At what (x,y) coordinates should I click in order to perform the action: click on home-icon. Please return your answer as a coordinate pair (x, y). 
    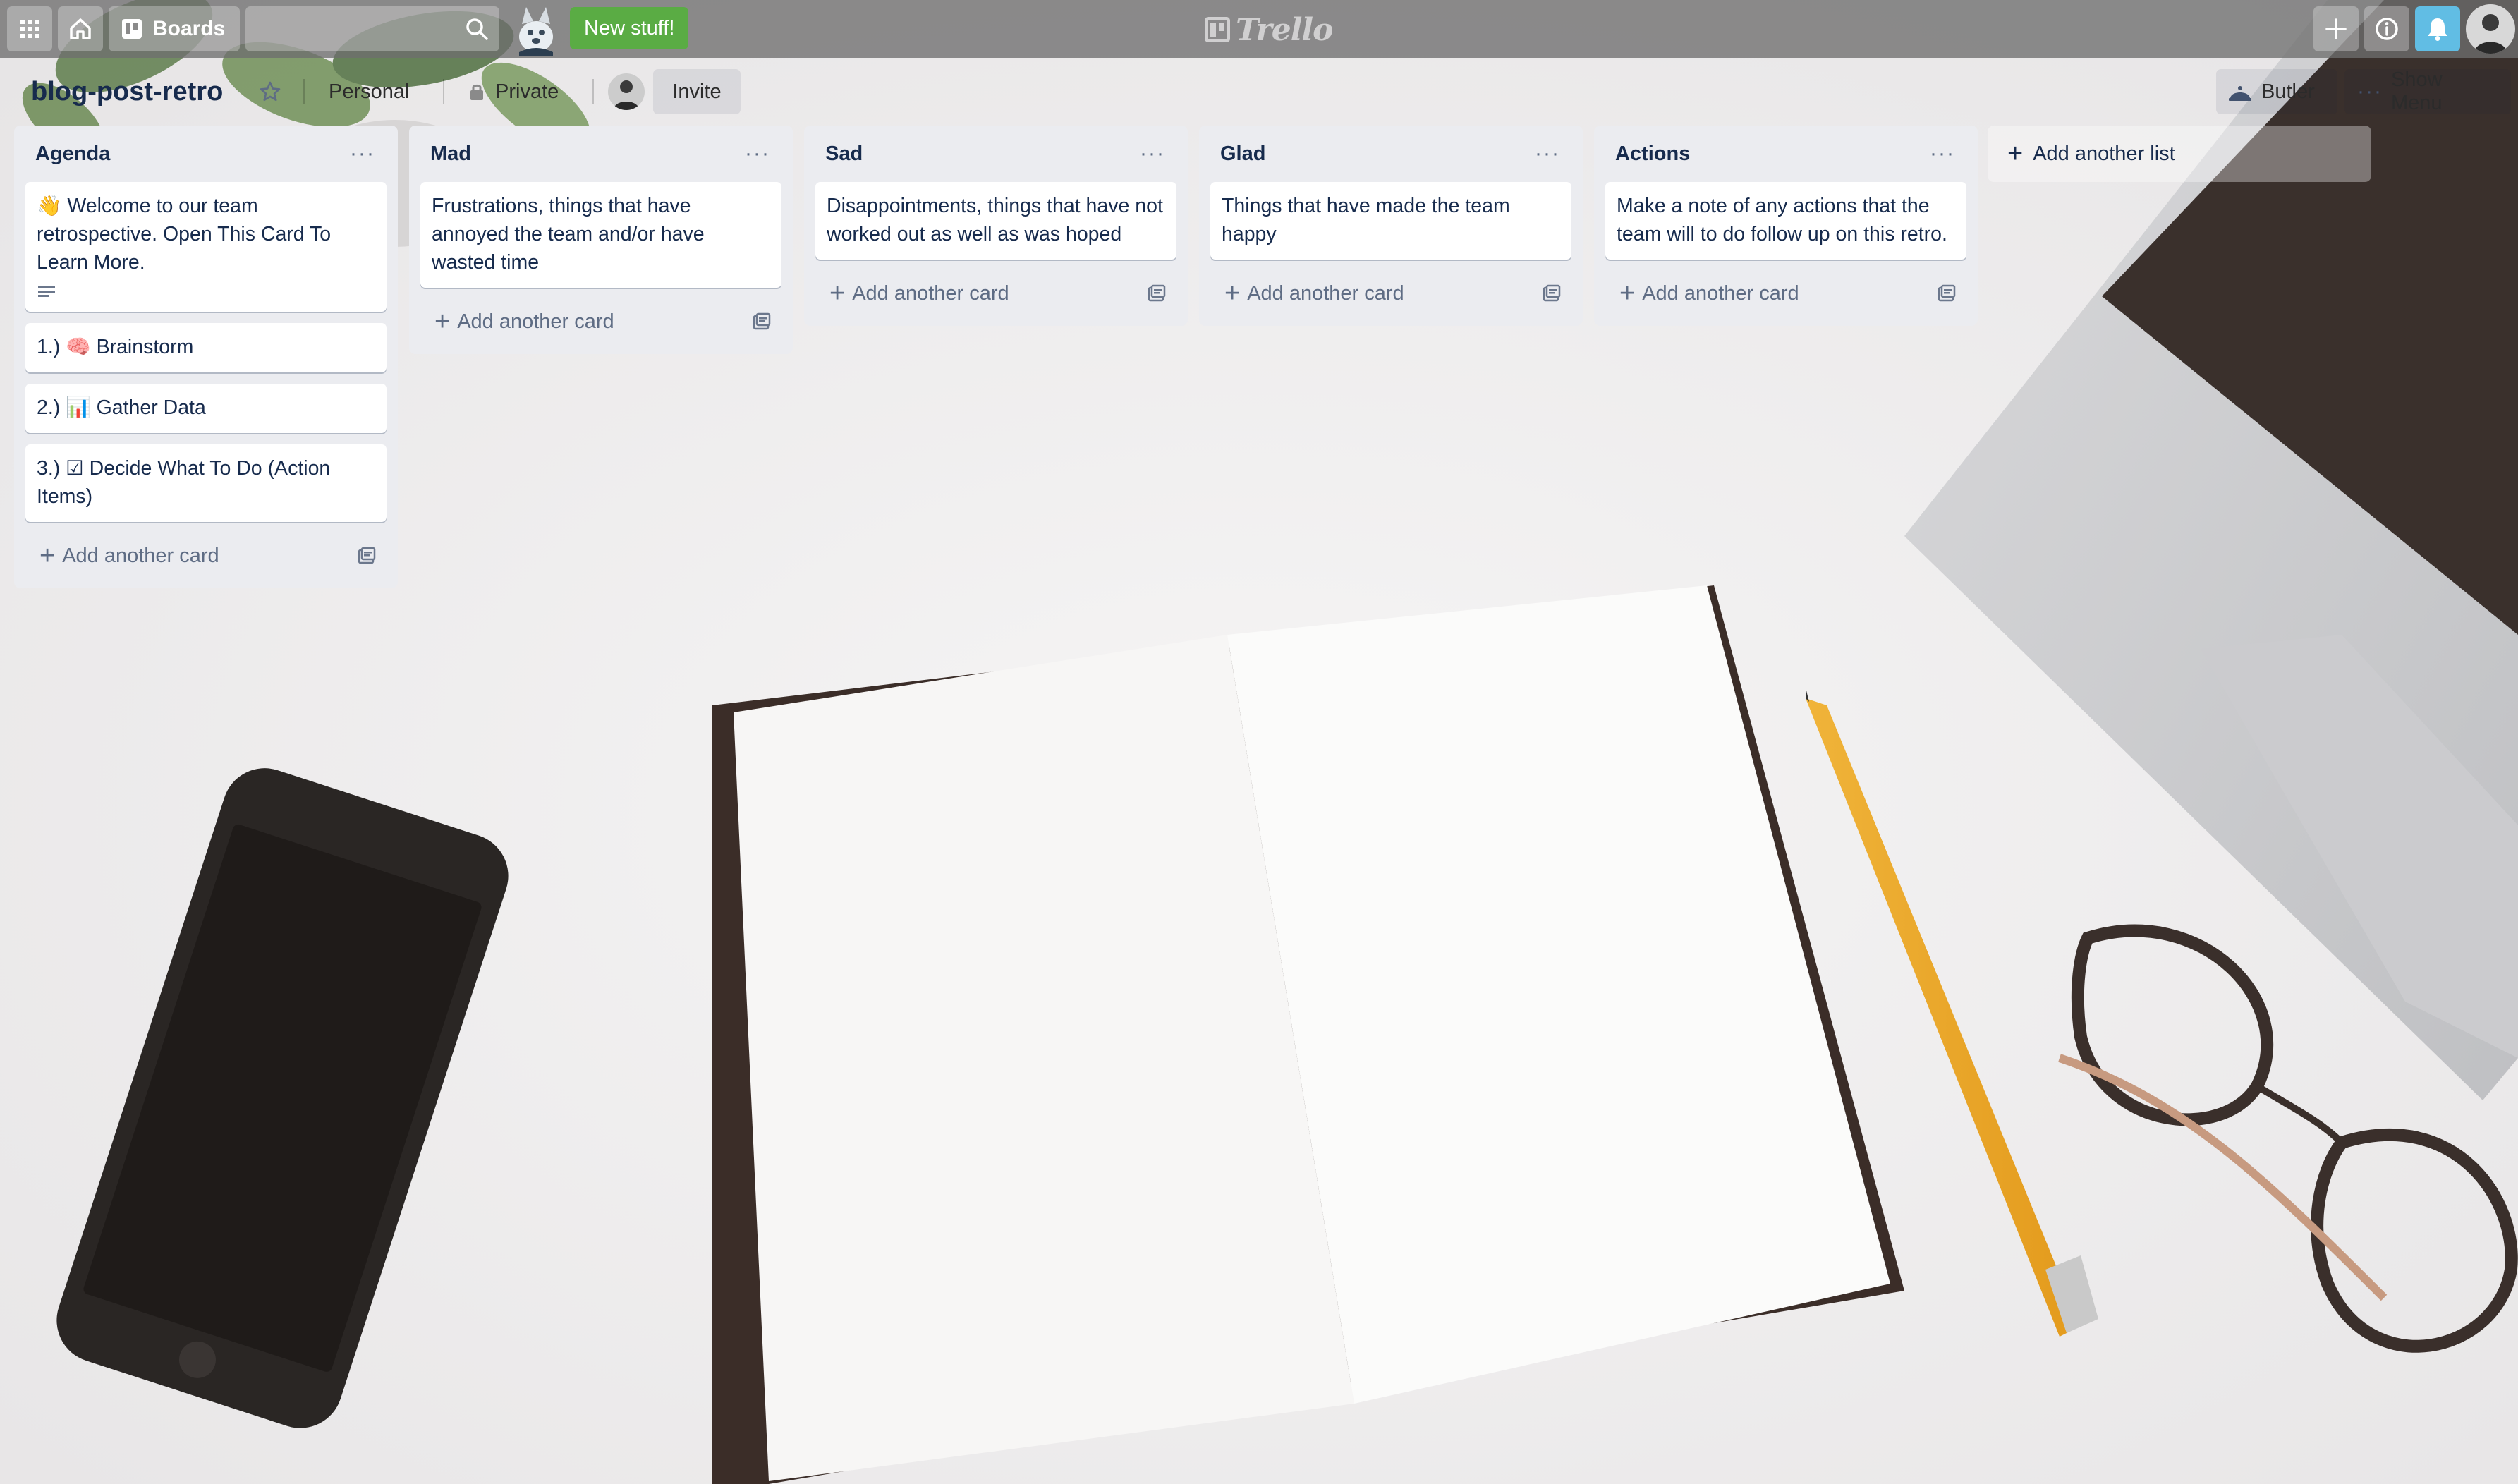
    Looking at the image, I should click on (80, 28).